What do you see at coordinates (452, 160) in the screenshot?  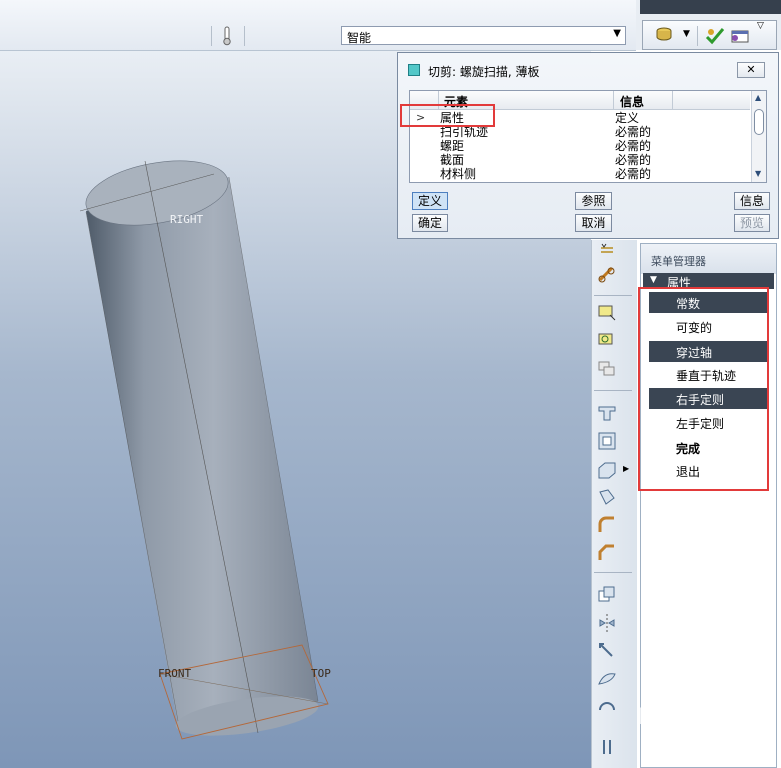 I see `row-element: 截面` at bounding box center [452, 160].